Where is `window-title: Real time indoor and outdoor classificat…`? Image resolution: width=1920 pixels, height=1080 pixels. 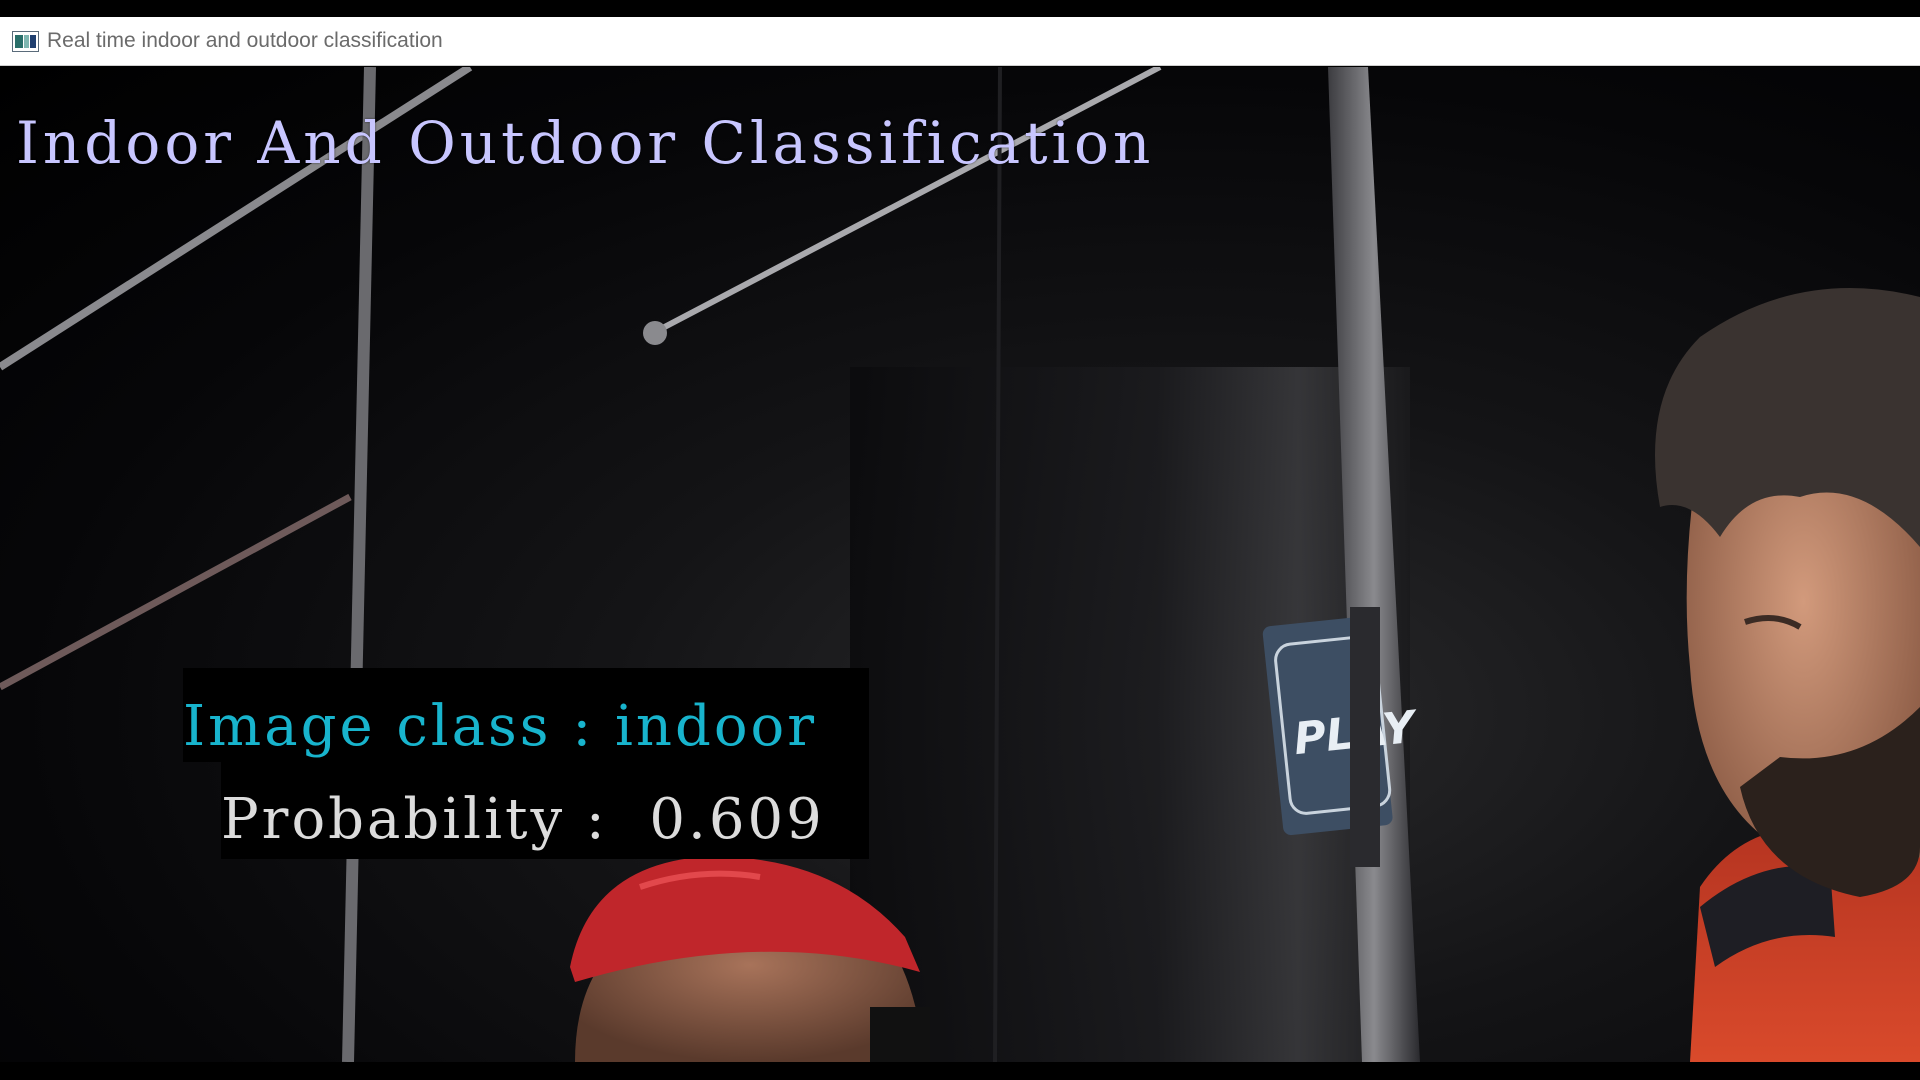
window-title: Real time indoor and outdoor classificat… is located at coordinates (245, 40).